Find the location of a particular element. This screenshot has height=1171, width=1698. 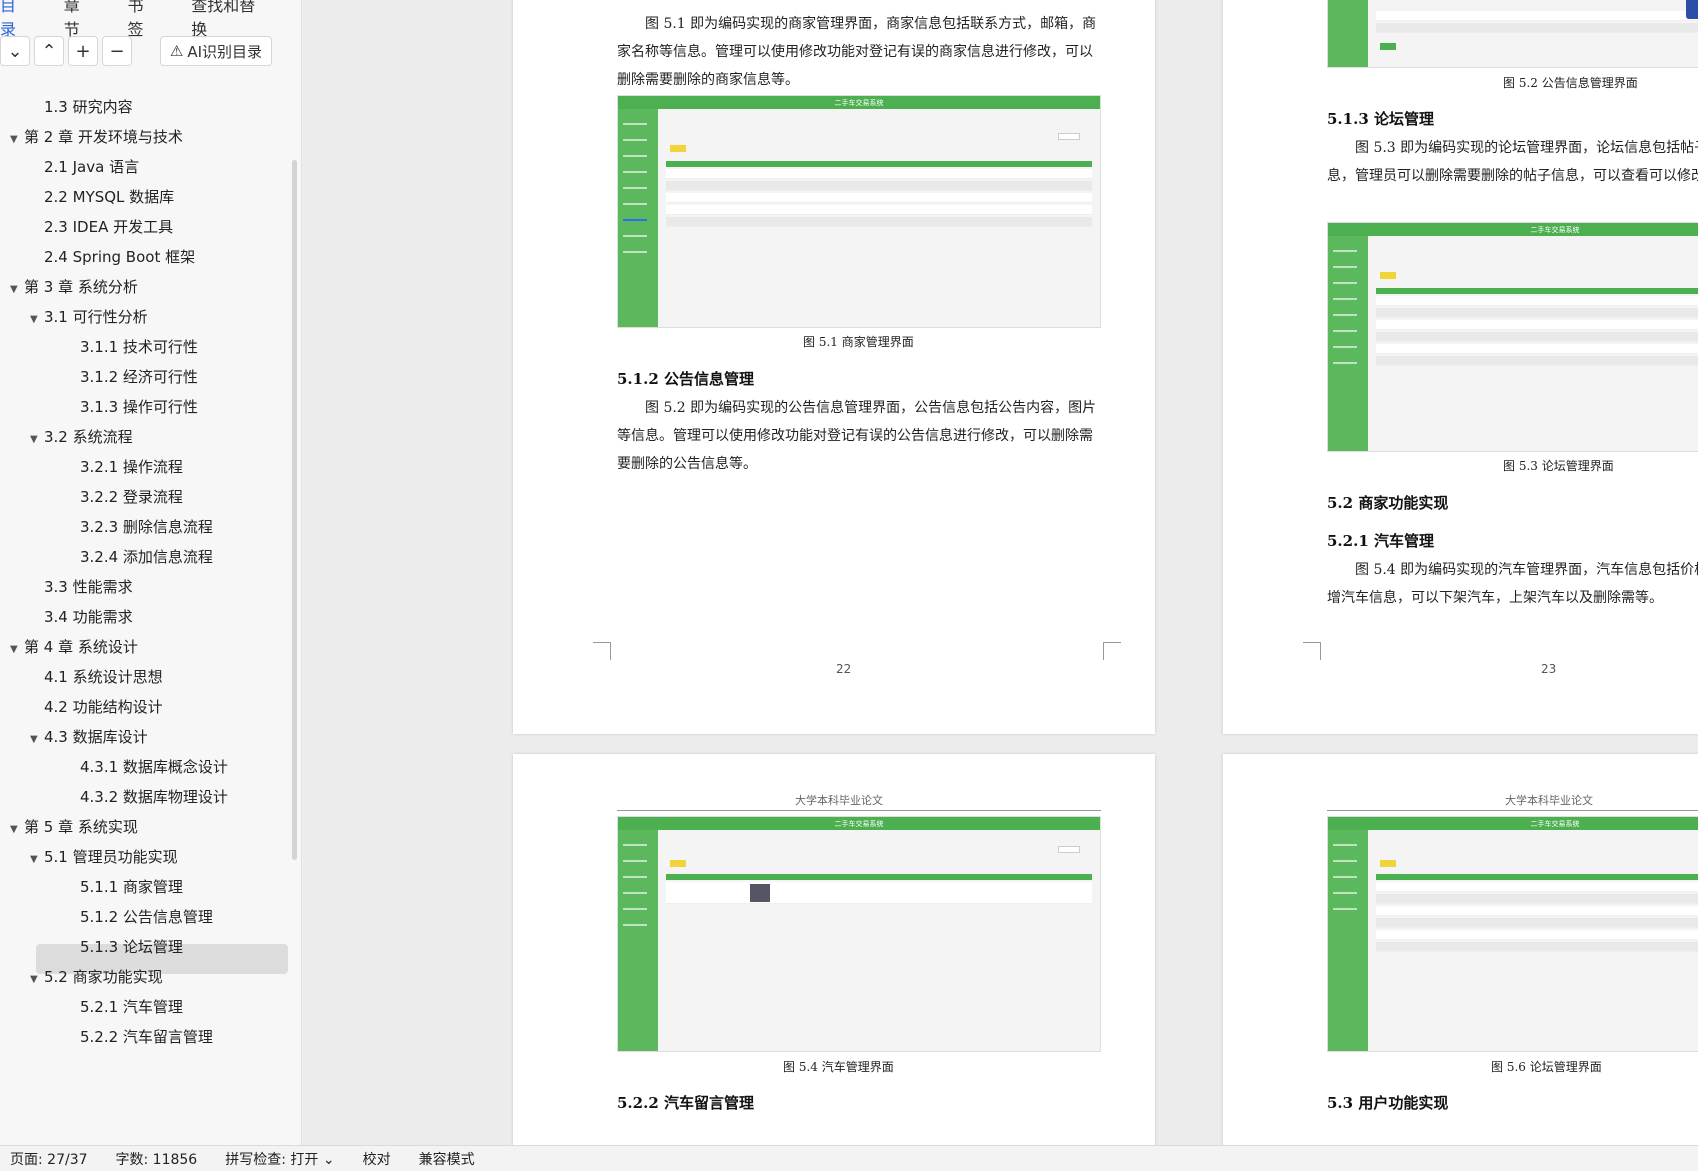

toc-item-label: 3.1.3 操作可行性 is located at coordinates (139, 407).